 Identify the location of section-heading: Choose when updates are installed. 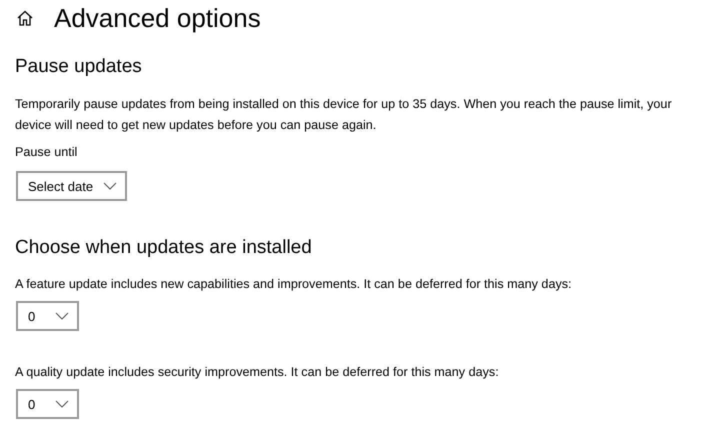
(164, 248).